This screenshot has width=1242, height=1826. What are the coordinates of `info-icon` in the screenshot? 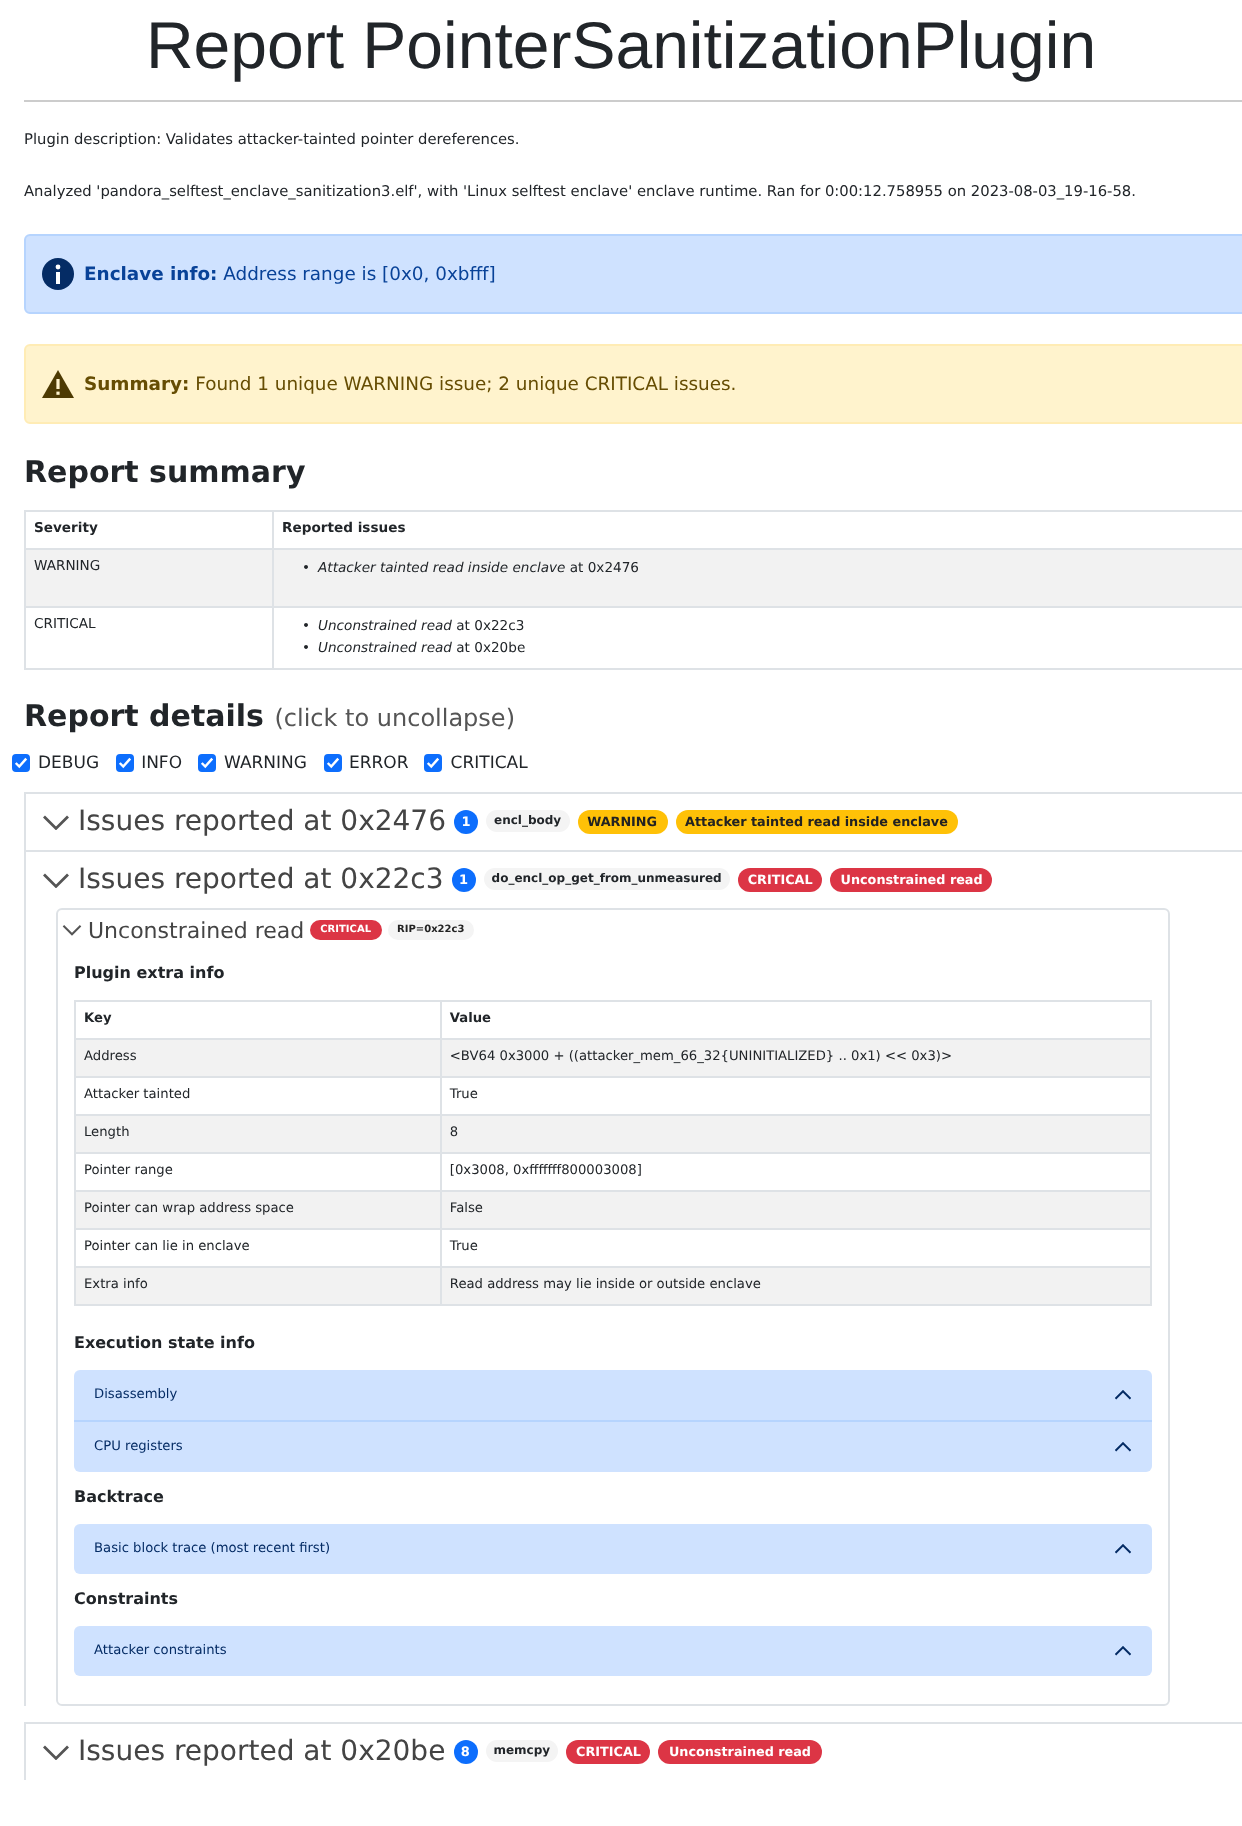 It's located at (58, 274).